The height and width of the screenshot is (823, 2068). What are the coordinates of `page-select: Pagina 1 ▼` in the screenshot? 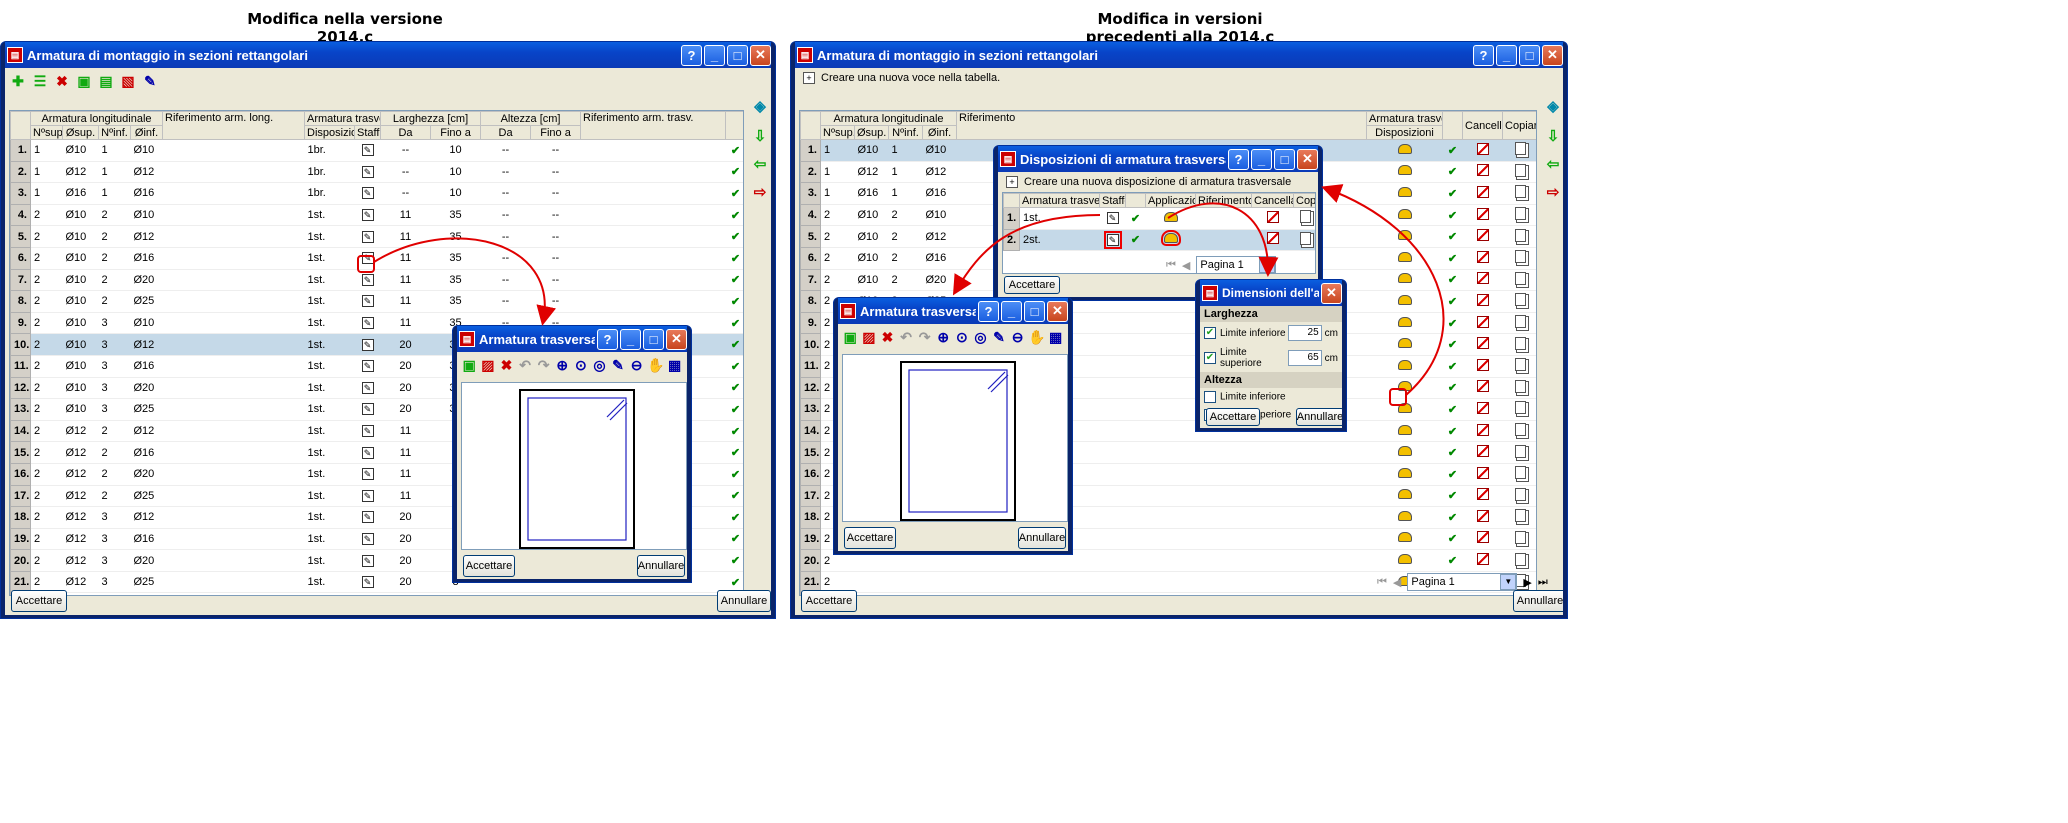 It's located at (1462, 582).